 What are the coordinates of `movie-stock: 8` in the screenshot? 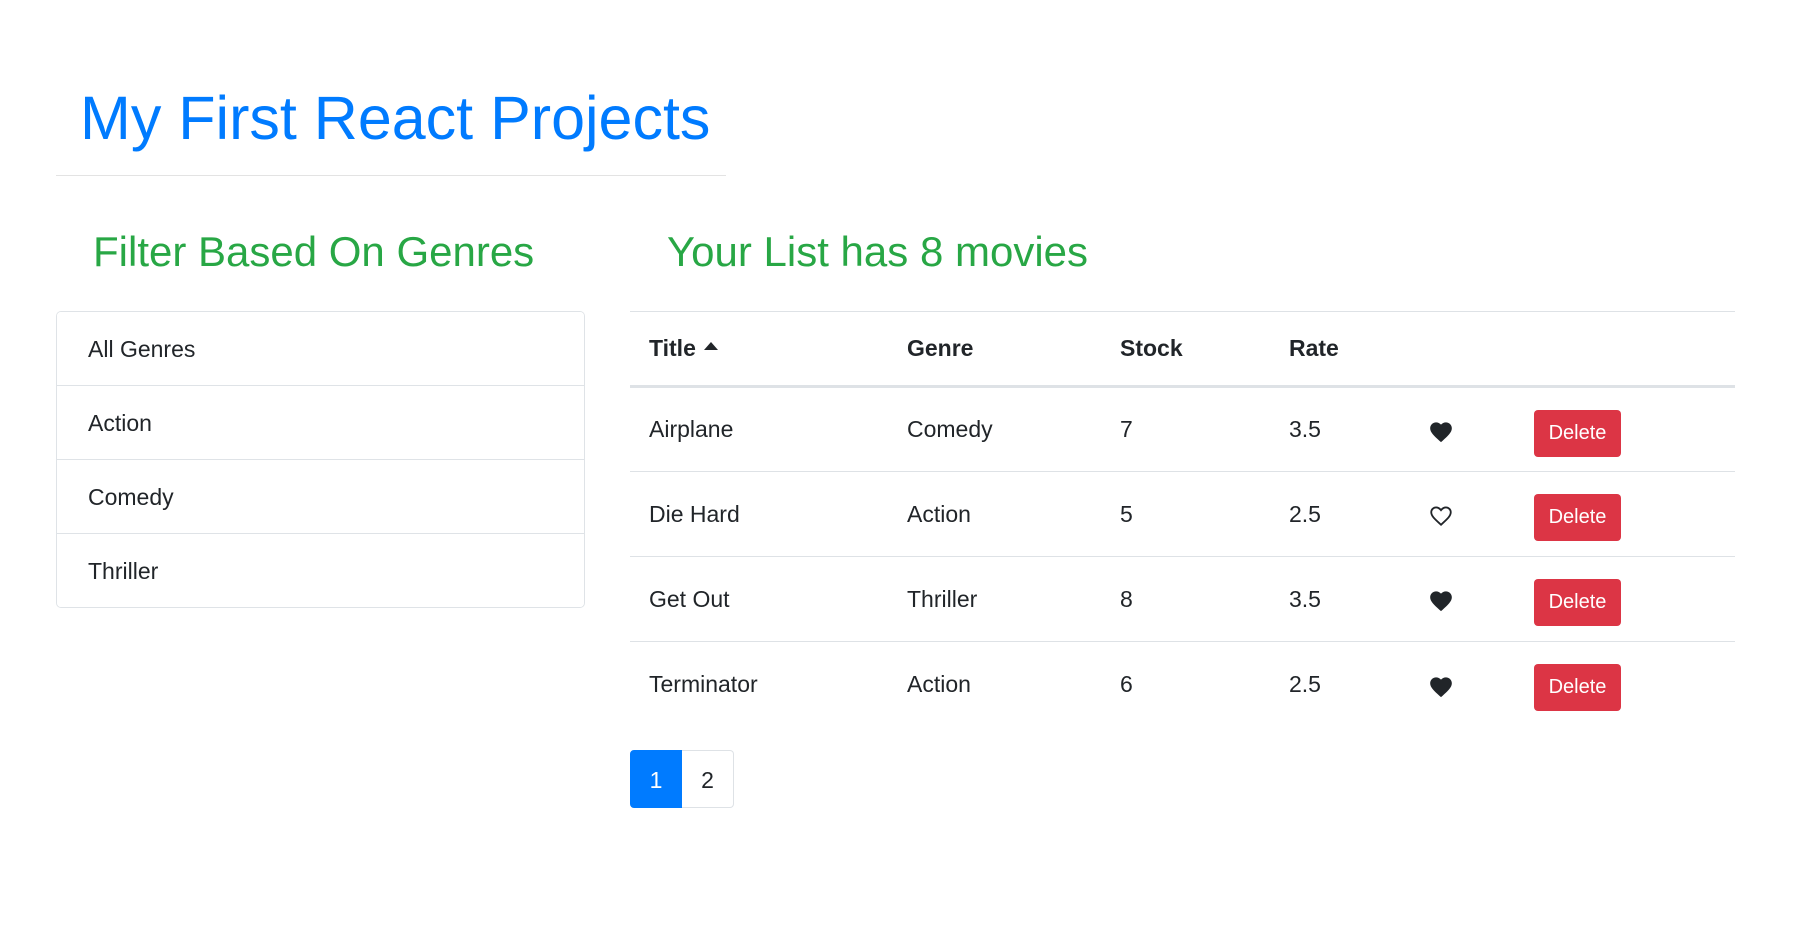 It's located at (1185, 599).